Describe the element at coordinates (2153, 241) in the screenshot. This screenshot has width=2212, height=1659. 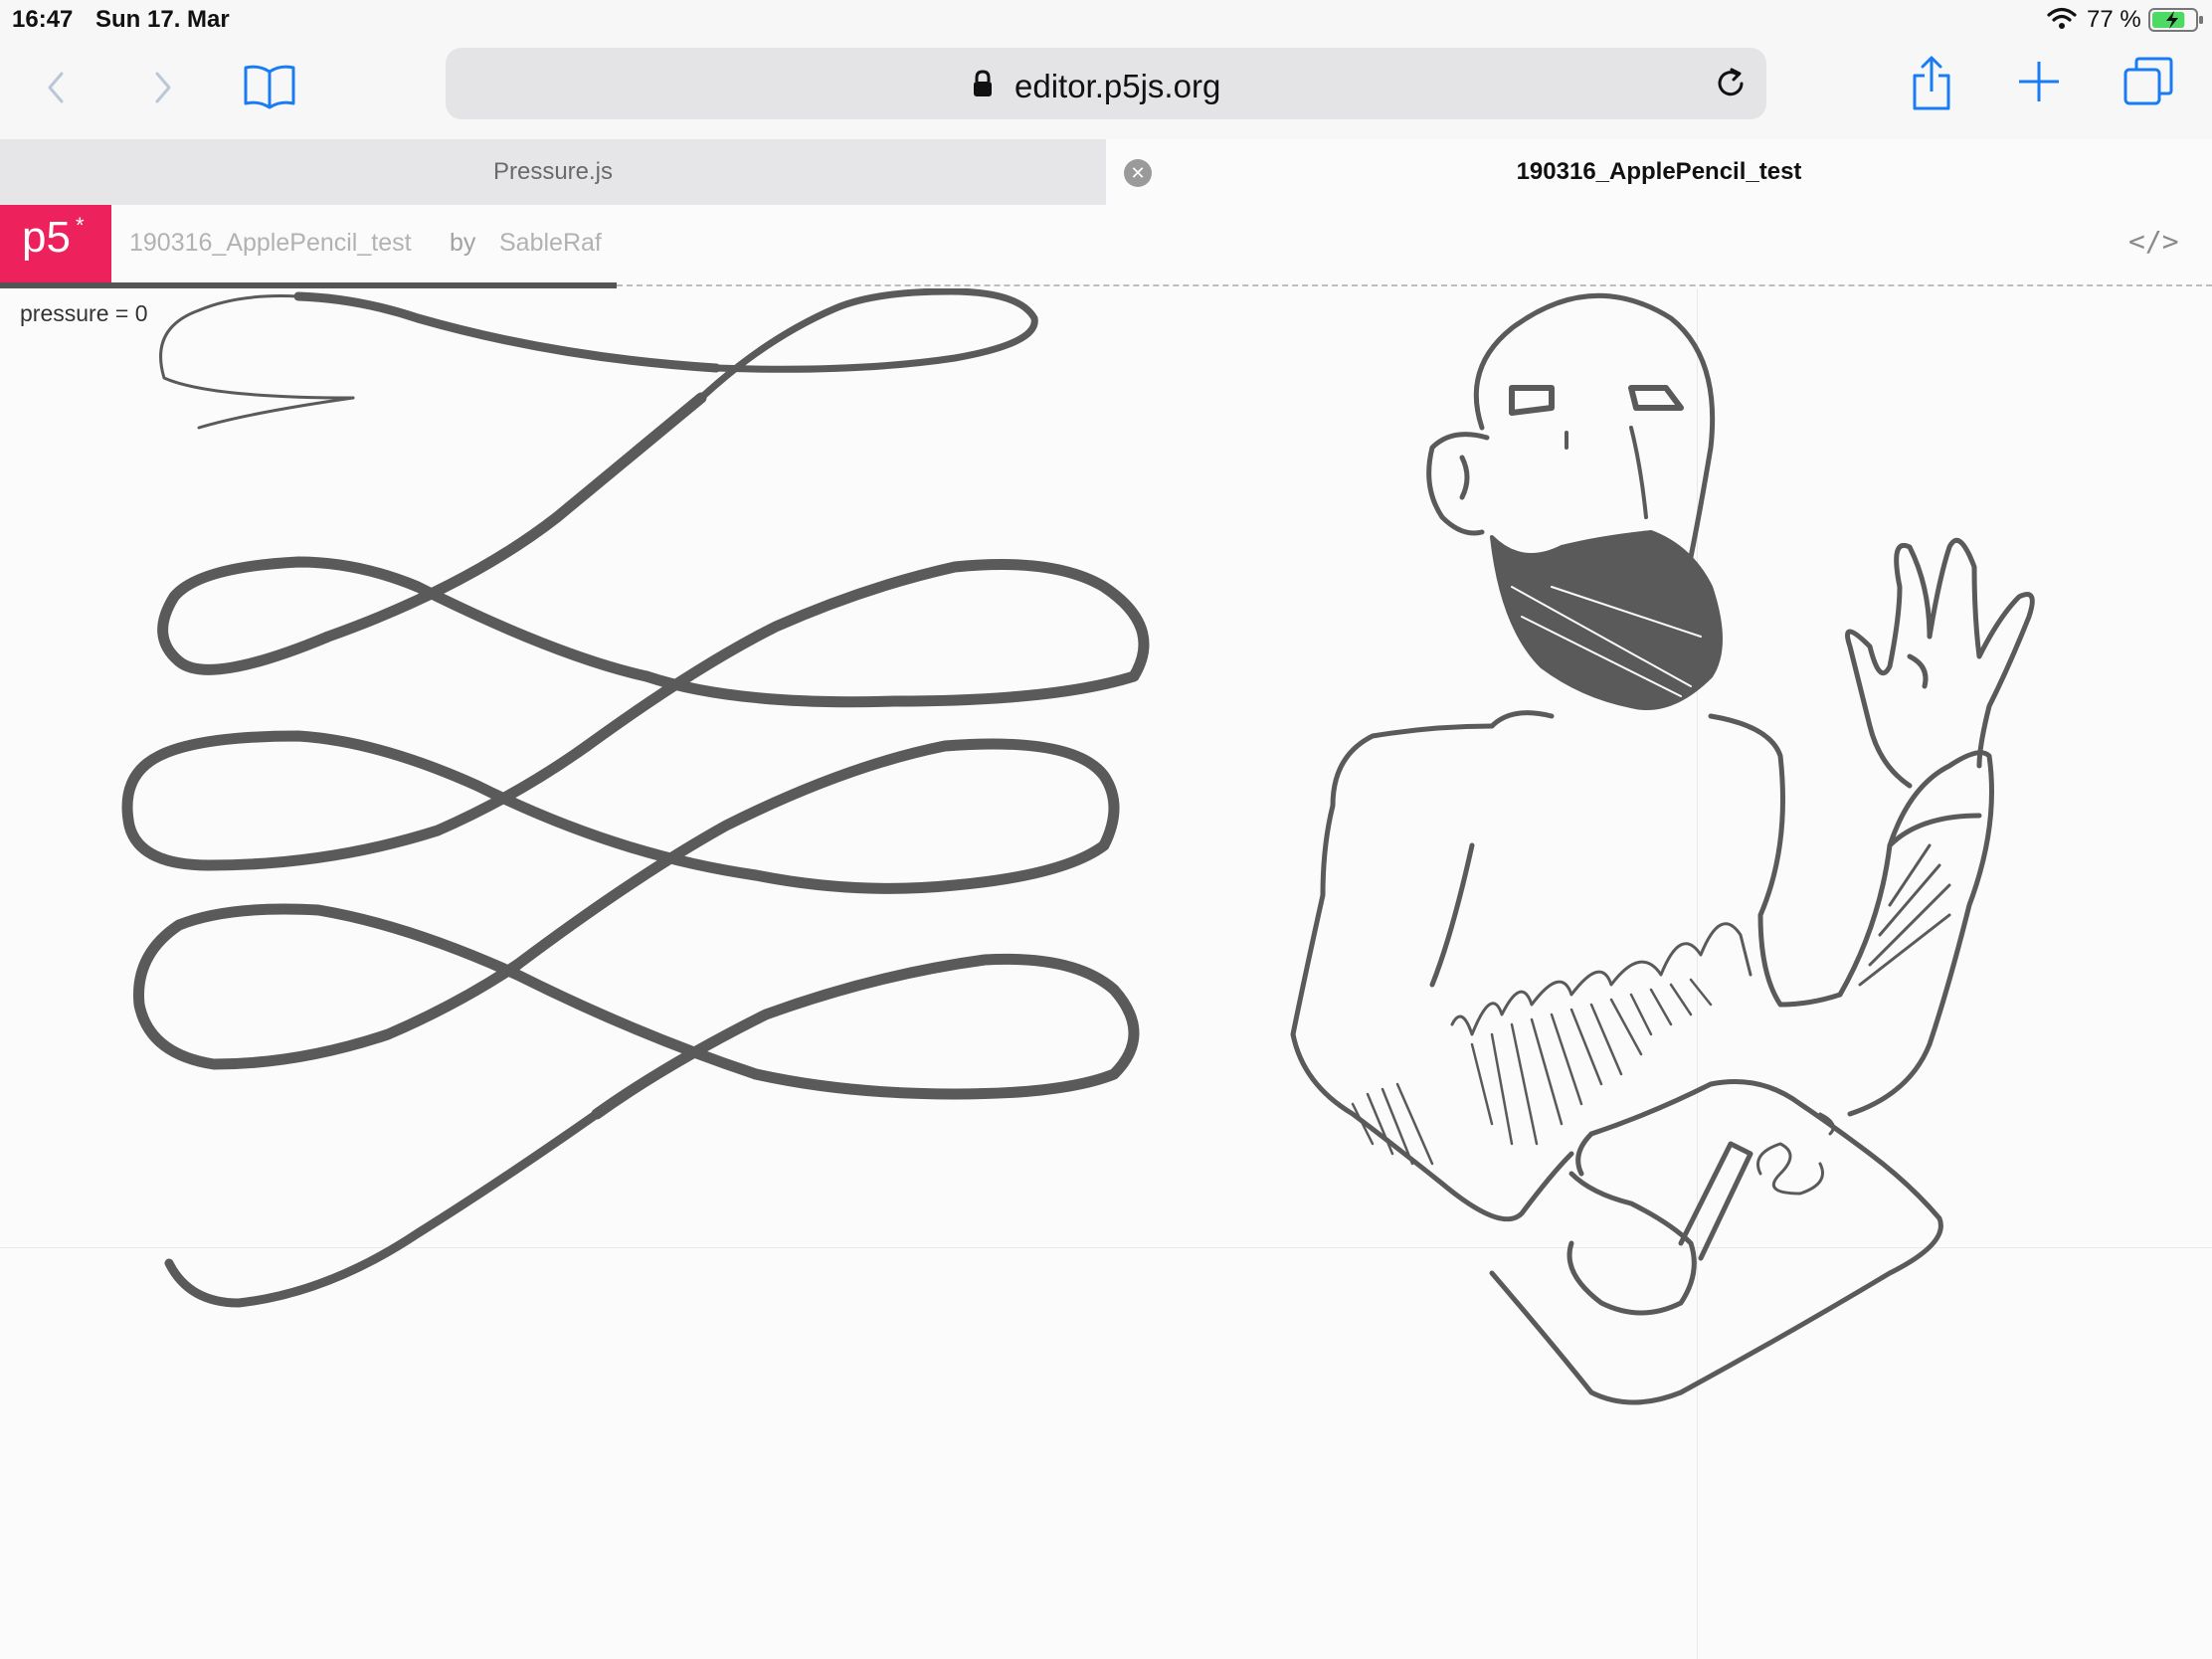
I see `code-toggle-icon: </>` at that location.